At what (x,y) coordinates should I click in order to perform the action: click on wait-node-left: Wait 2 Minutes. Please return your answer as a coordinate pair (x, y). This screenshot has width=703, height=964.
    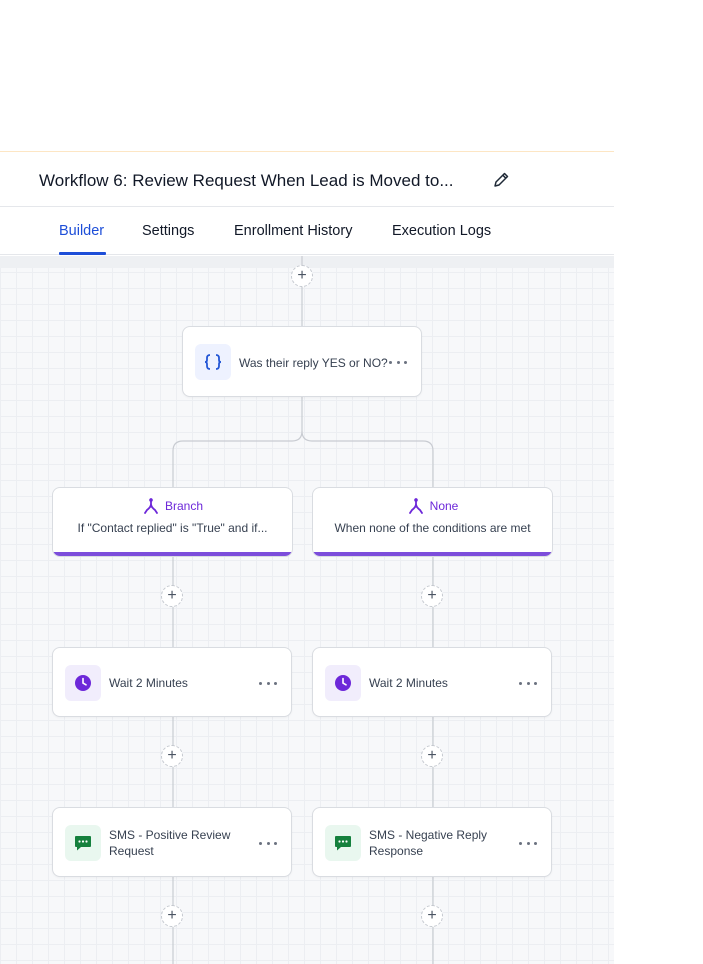
    Looking at the image, I should click on (172, 682).